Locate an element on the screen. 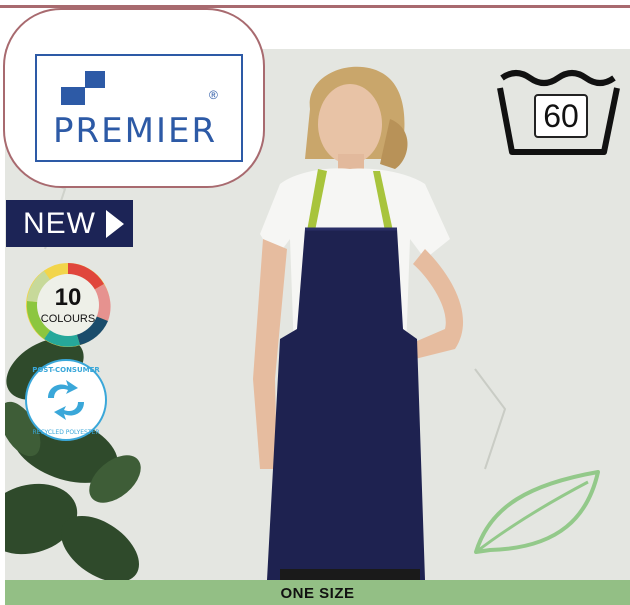  brand-logo-frame: ® PREMIER is located at coordinates (134, 98).